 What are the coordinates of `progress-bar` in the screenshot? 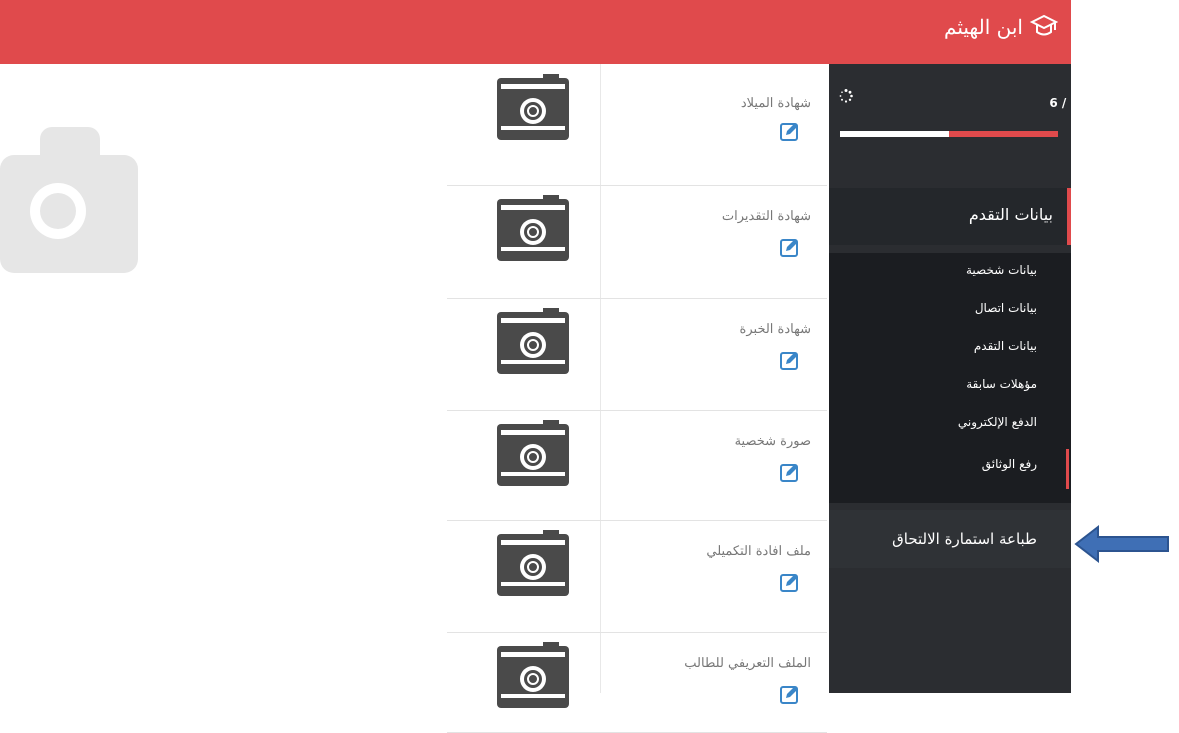 It's located at (949, 134).